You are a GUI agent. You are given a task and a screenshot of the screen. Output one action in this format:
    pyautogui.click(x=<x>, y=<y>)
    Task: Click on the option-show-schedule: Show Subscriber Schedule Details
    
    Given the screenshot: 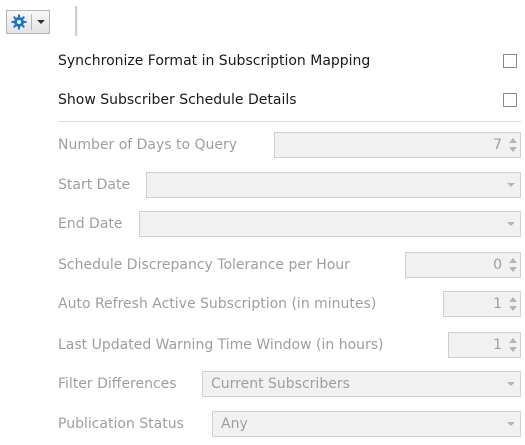 What is the action you would take?
    pyautogui.click(x=291, y=100)
    